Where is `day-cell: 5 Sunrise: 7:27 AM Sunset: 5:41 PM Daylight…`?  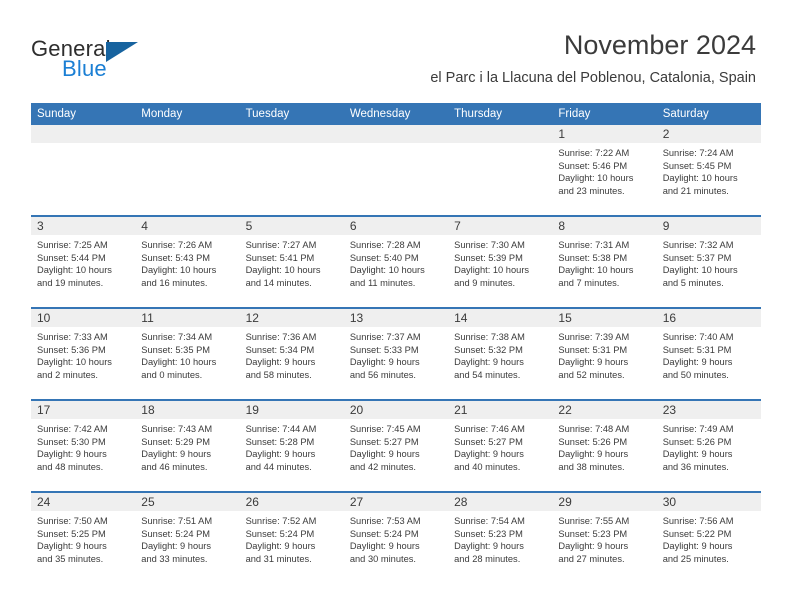
day-cell: 5 Sunrise: 7:27 AM Sunset: 5:41 PM Daylight… is located at coordinates (291, 262).